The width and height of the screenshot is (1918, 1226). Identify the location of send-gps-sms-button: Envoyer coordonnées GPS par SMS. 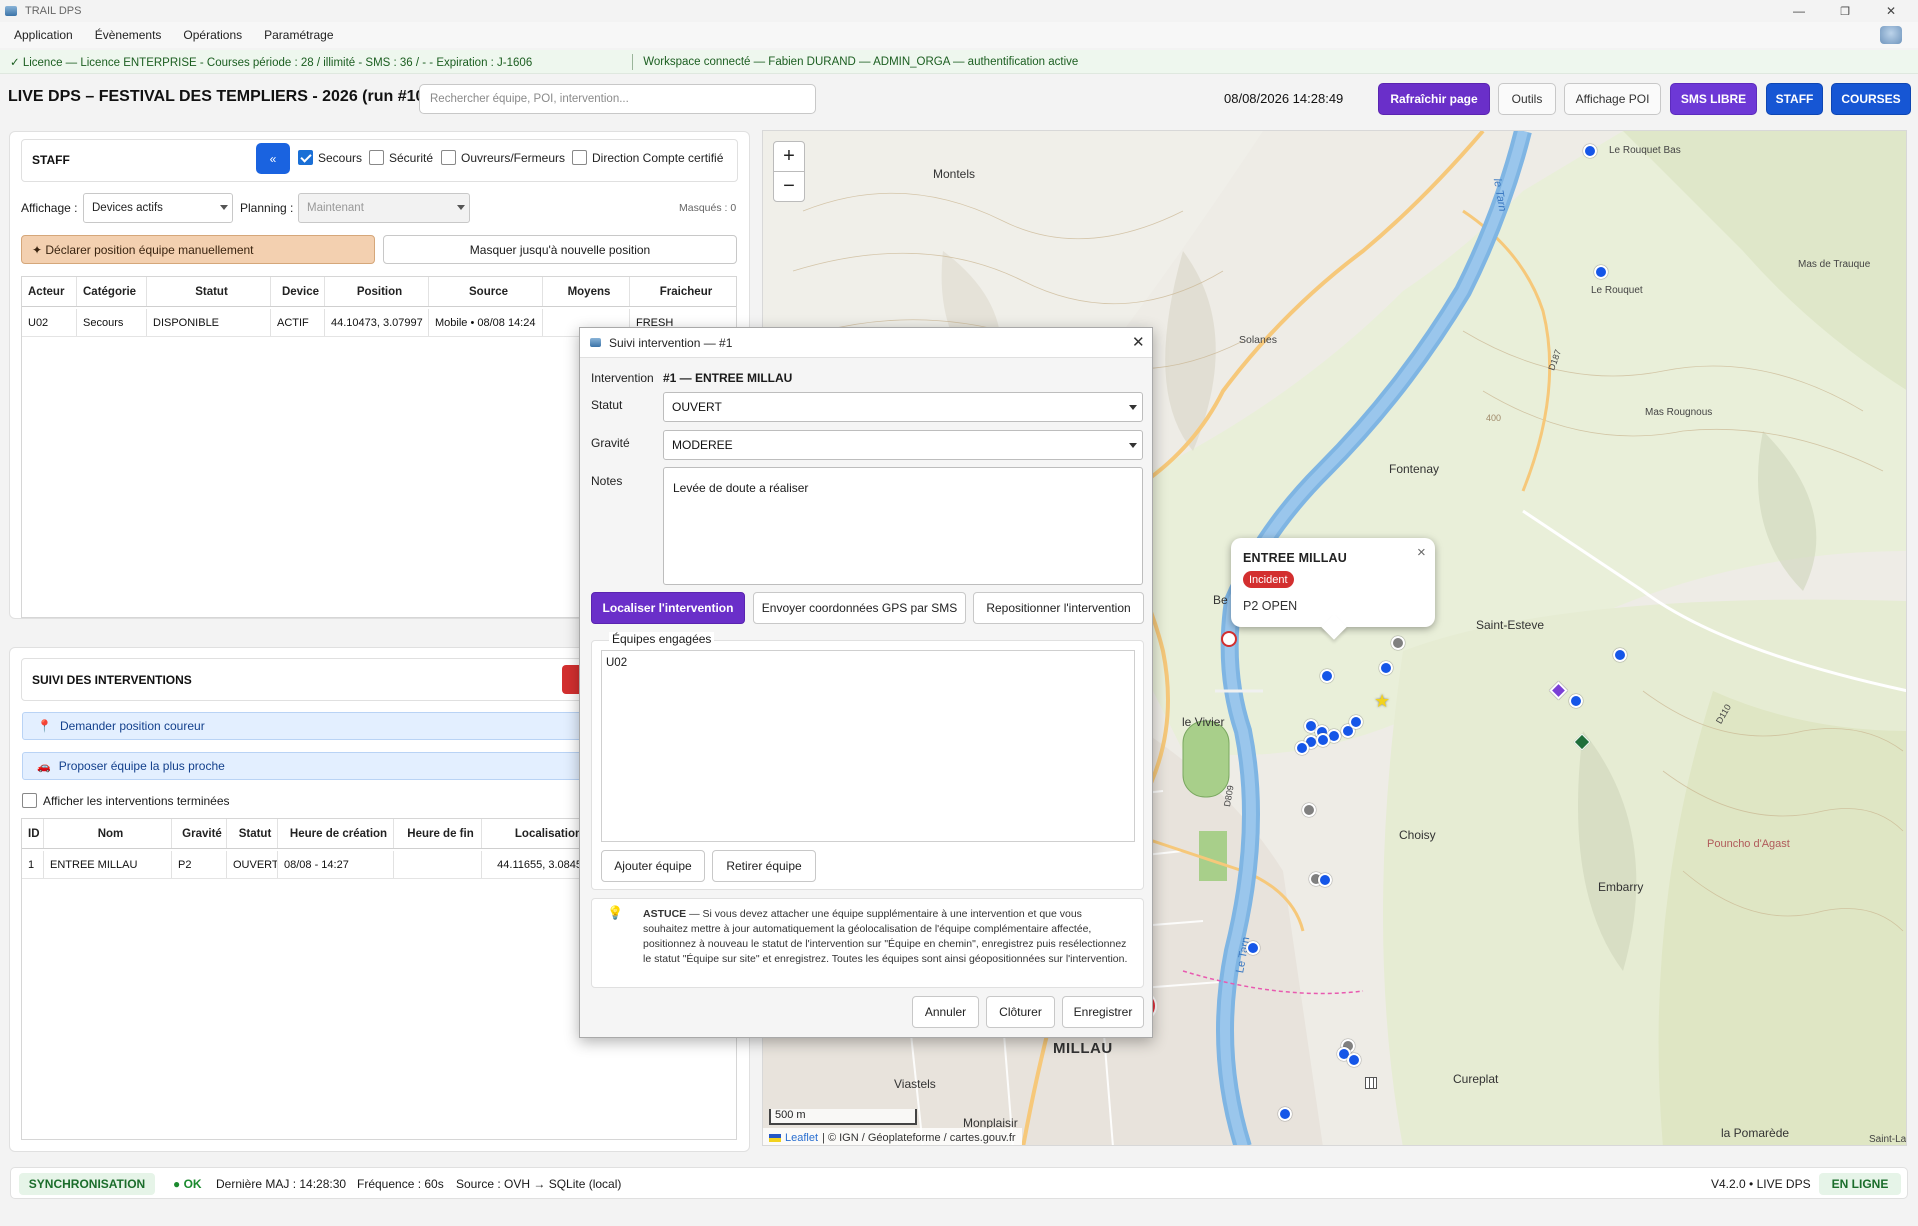
(859, 608).